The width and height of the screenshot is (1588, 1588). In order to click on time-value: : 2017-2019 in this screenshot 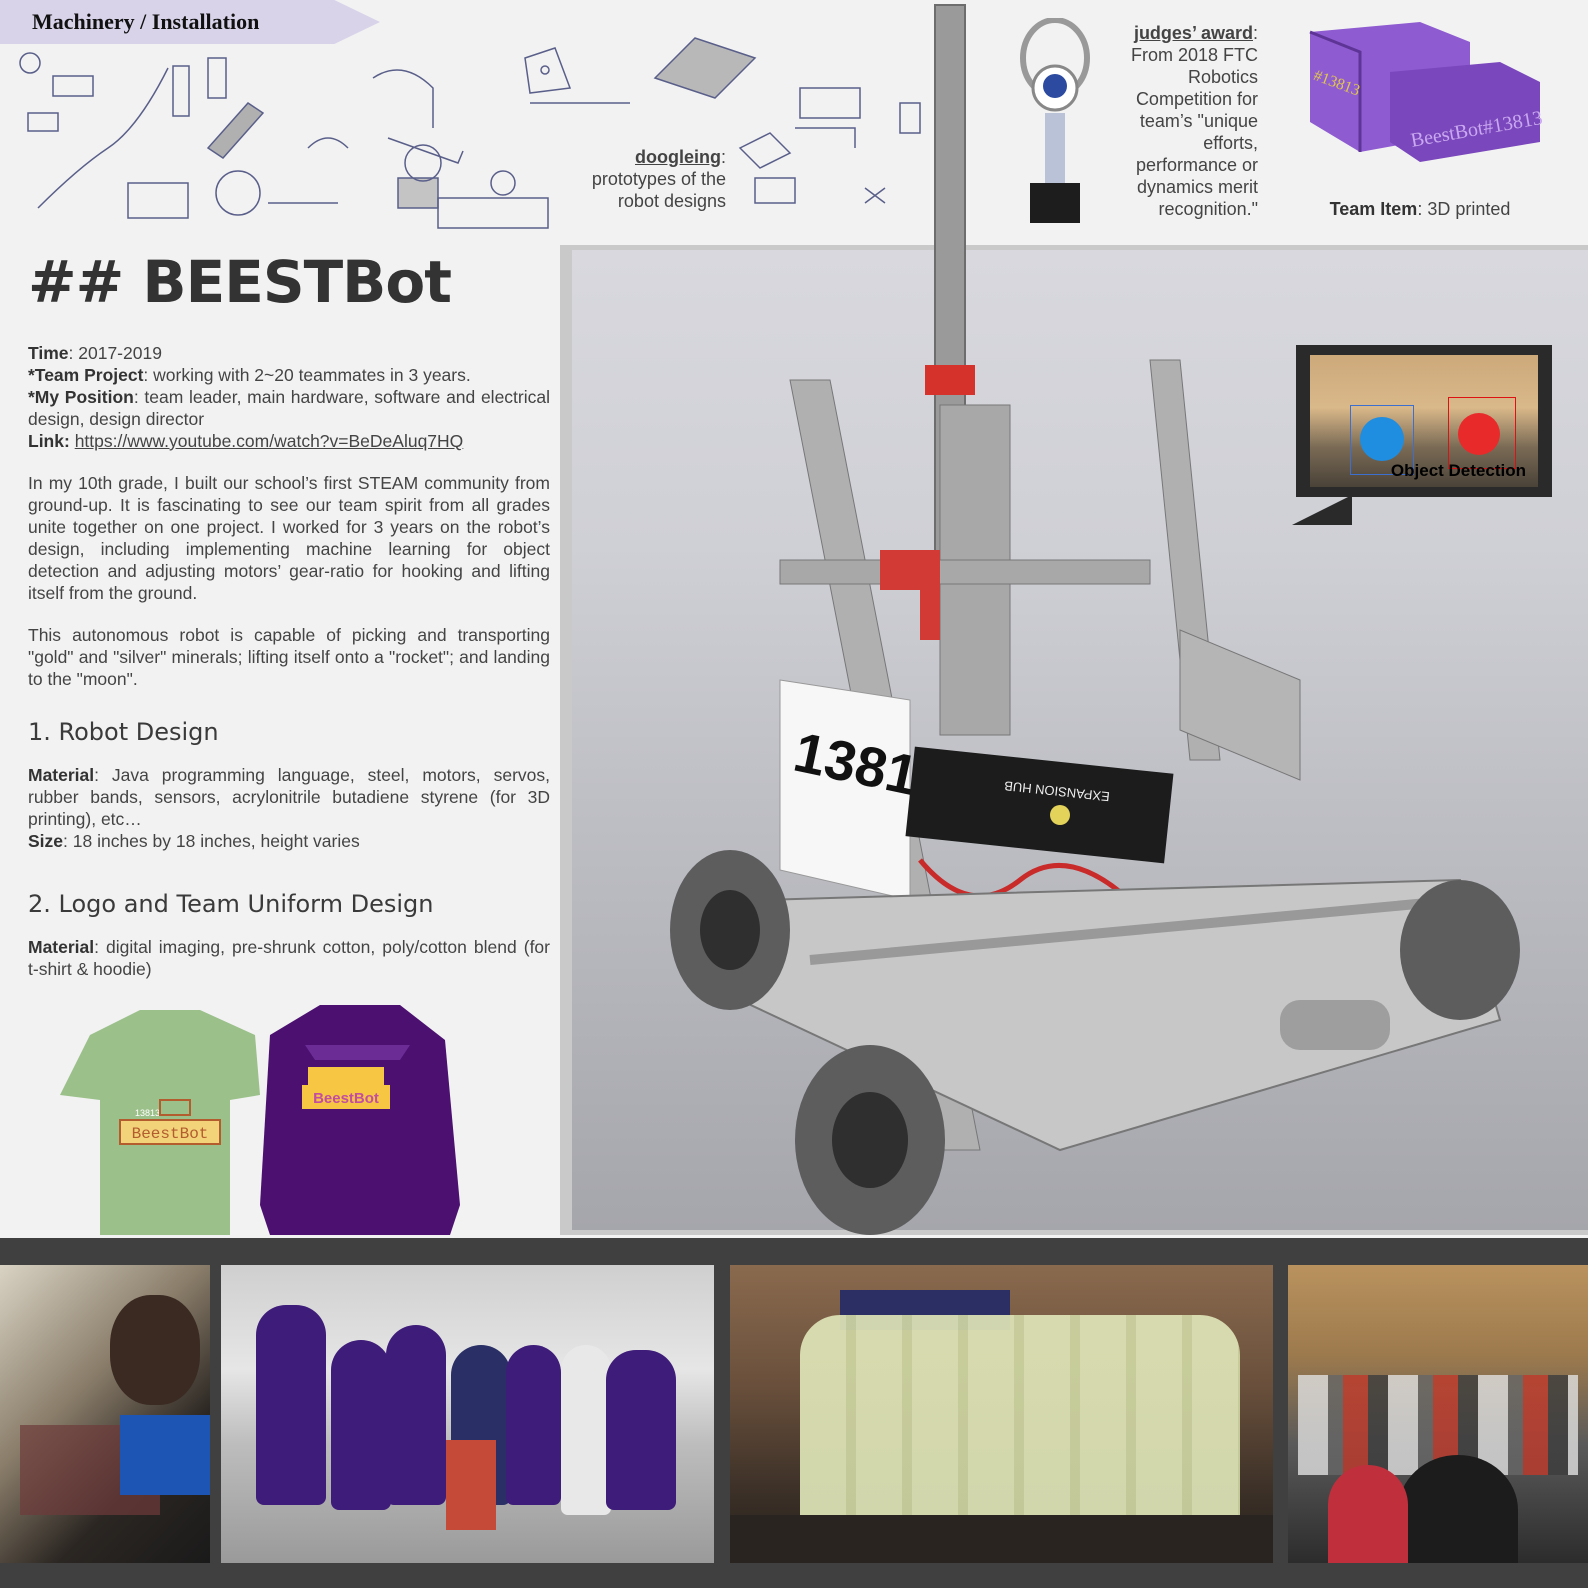, I will do `click(115, 353)`.